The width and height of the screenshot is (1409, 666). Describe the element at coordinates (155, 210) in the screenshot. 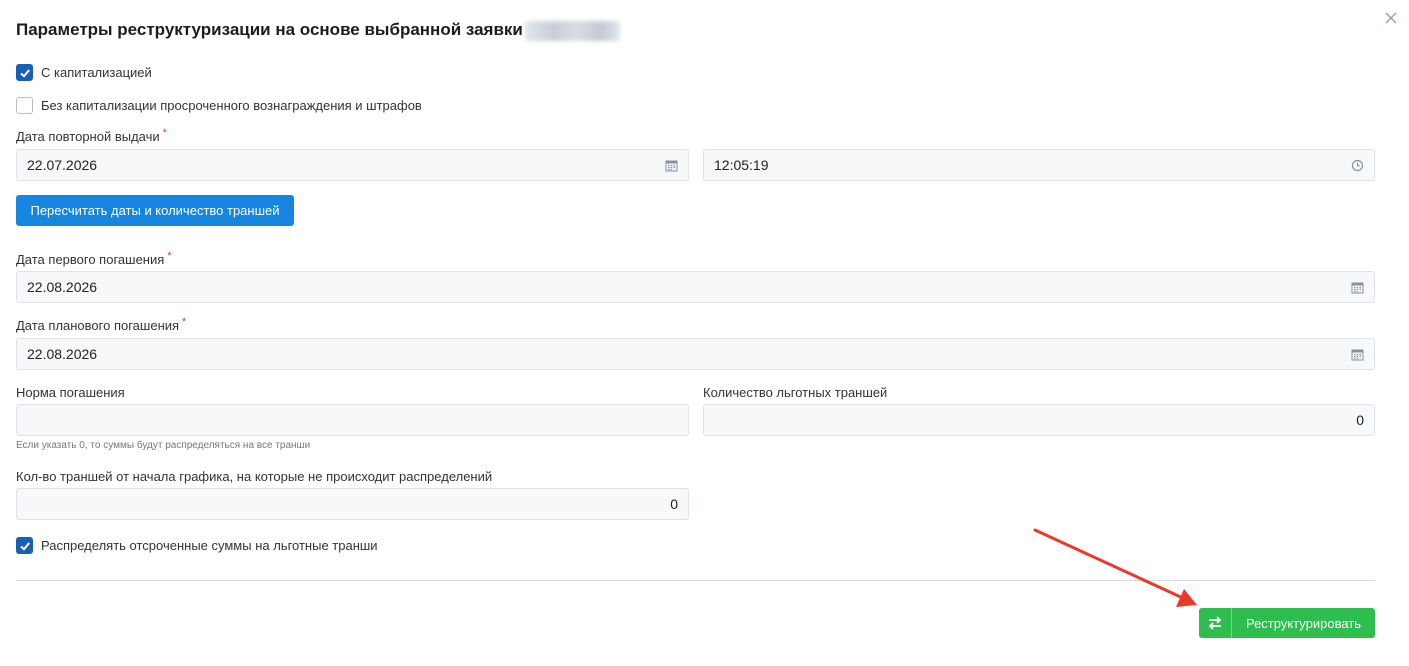

I see `recalculate-button: Пересчитать даты и количество траншей` at that location.